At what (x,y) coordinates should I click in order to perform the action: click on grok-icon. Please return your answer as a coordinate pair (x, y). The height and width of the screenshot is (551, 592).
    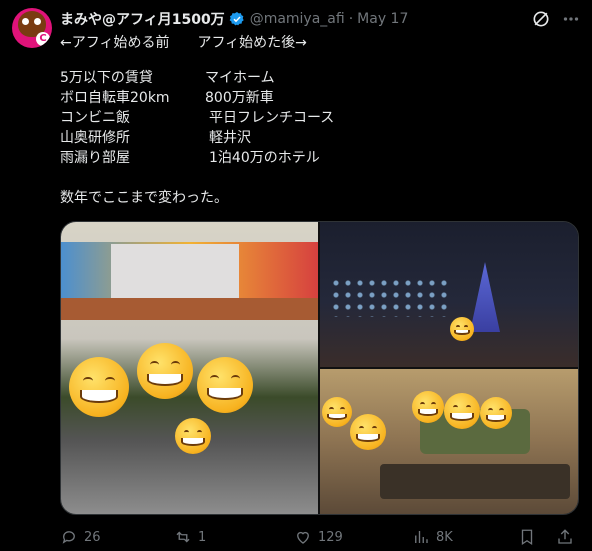
    Looking at the image, I should click on (541, 19).